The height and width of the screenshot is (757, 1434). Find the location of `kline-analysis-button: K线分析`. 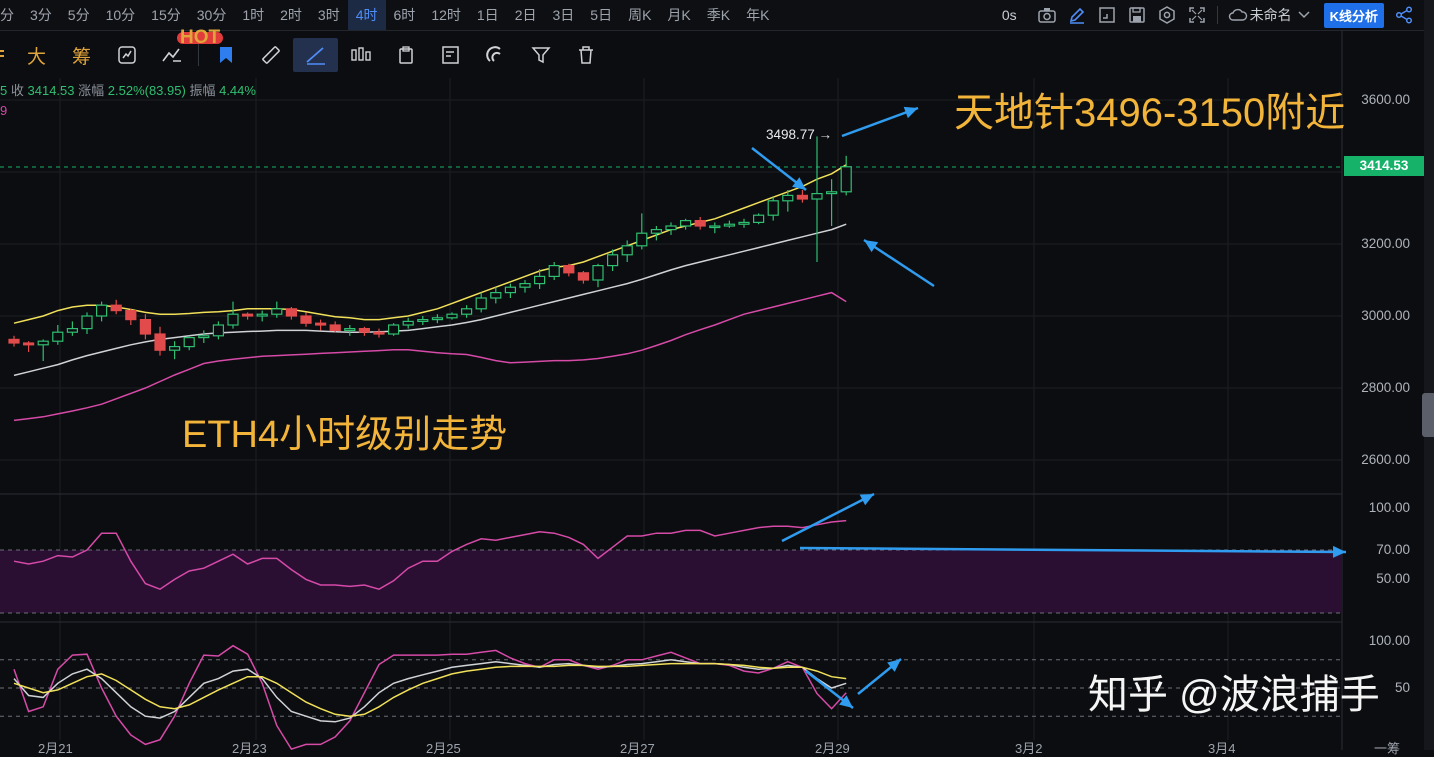

kline-analysis-button: K线分析 is located at coordinates (1353, 15).